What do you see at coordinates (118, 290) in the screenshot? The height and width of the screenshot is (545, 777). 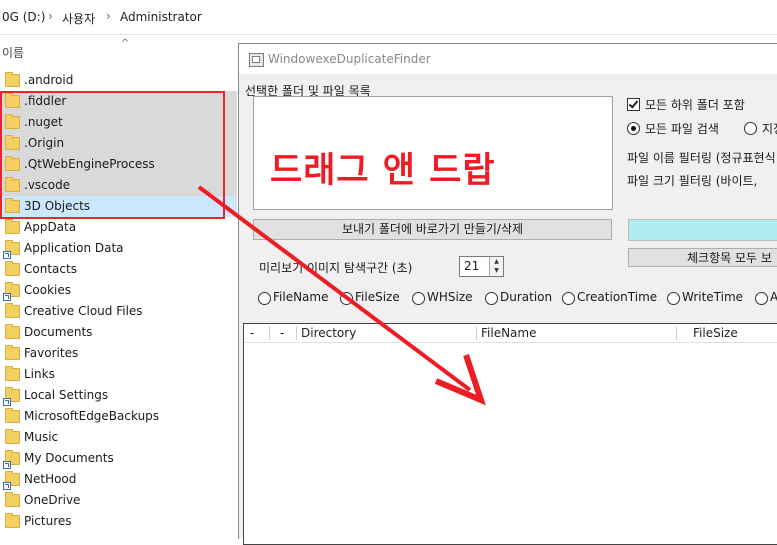 I see `list-item: Cookies` at bounding box center [118, 290].